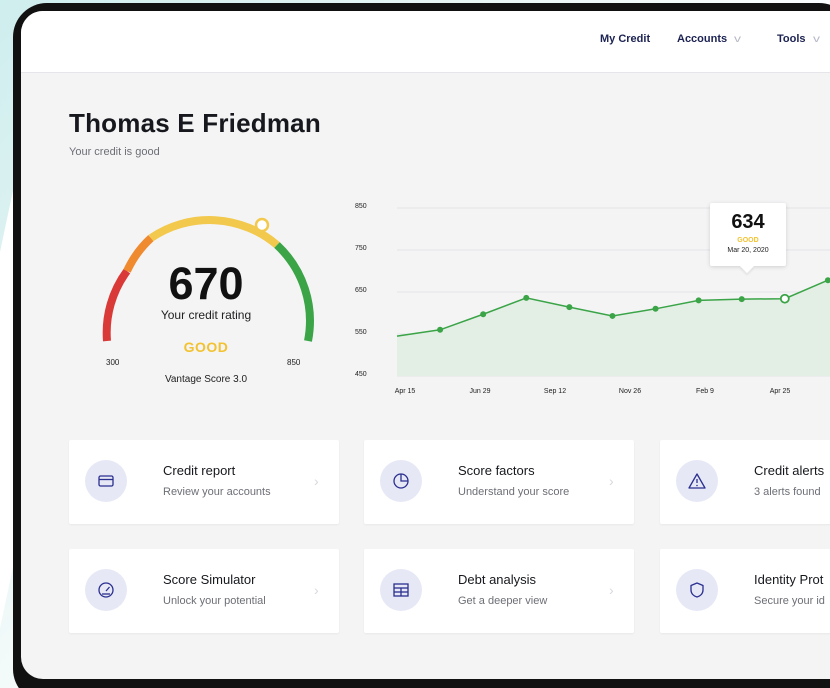  Describe the element at coordinates (361, 290) in the screenshot. I see `y-tick-label: 650` at that location.